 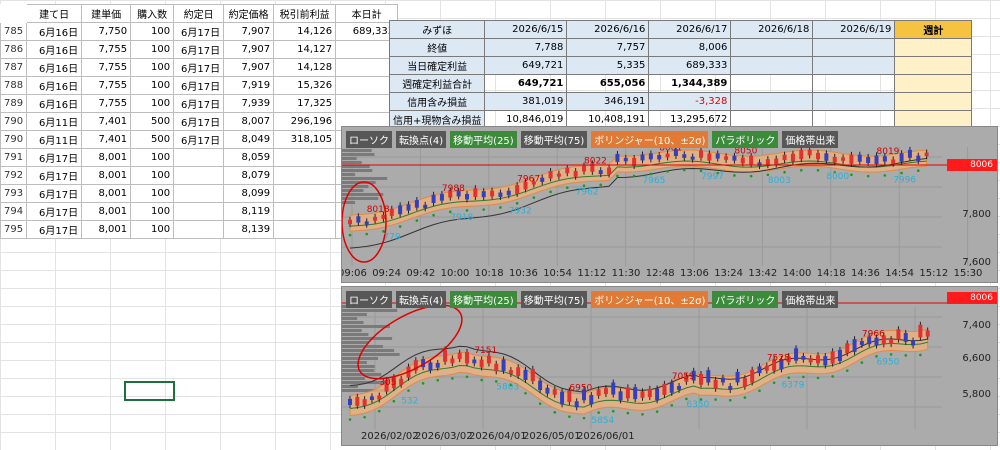 I want to click on trade-cell-exec-price: 7,919, so click(x=249, y=85).